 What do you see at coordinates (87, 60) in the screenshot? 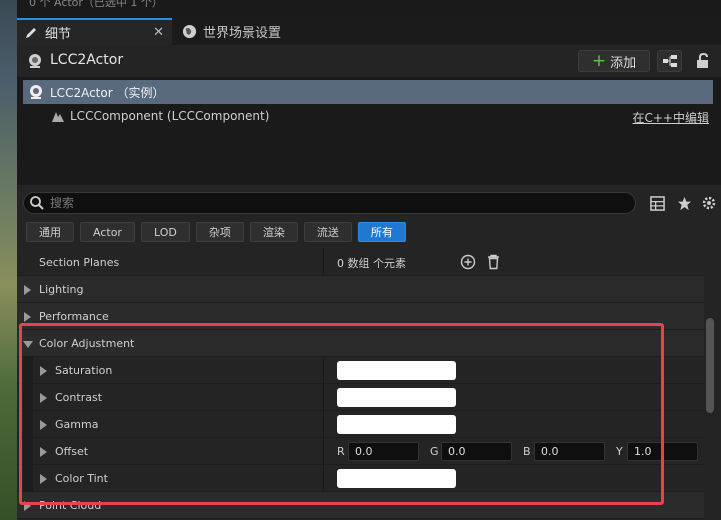
I see `actor-title: LCC2Actor` at bounding box center [87, 60].